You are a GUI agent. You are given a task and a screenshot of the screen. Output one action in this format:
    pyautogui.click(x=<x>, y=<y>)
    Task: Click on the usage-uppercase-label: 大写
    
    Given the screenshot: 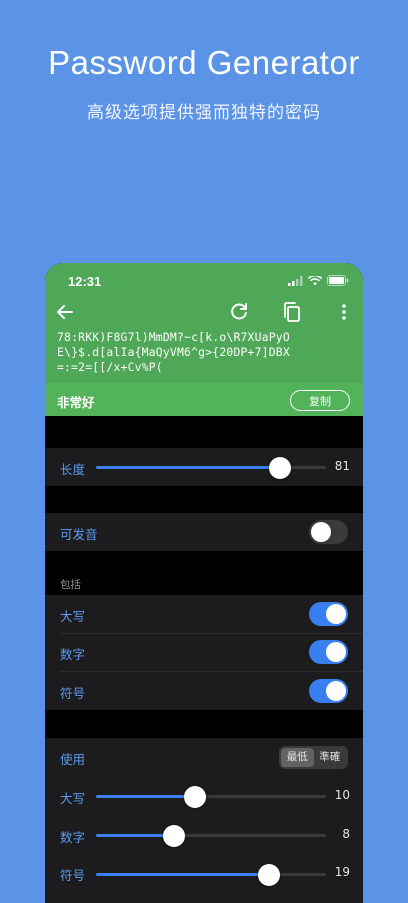 What is the action you would take?
    pyautogui.click(x=73, y=798)
    